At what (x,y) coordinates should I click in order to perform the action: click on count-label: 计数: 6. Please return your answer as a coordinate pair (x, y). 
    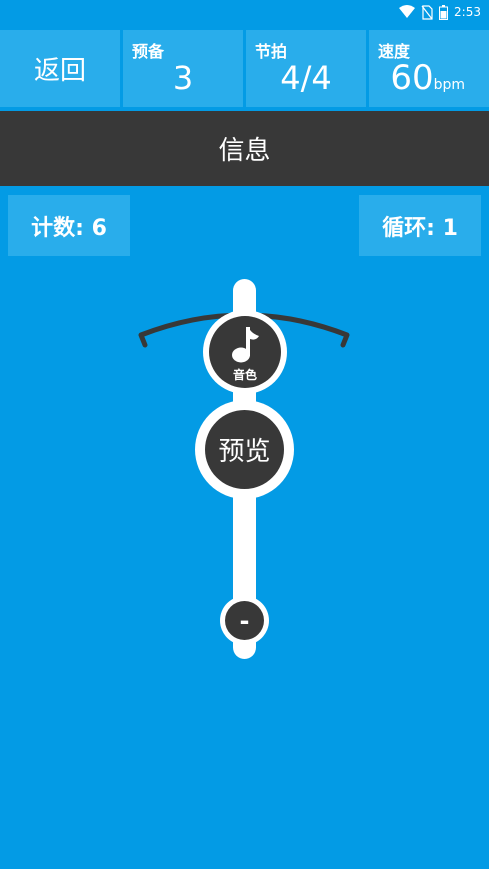
    Looking at the image, I should click on (69, 228).